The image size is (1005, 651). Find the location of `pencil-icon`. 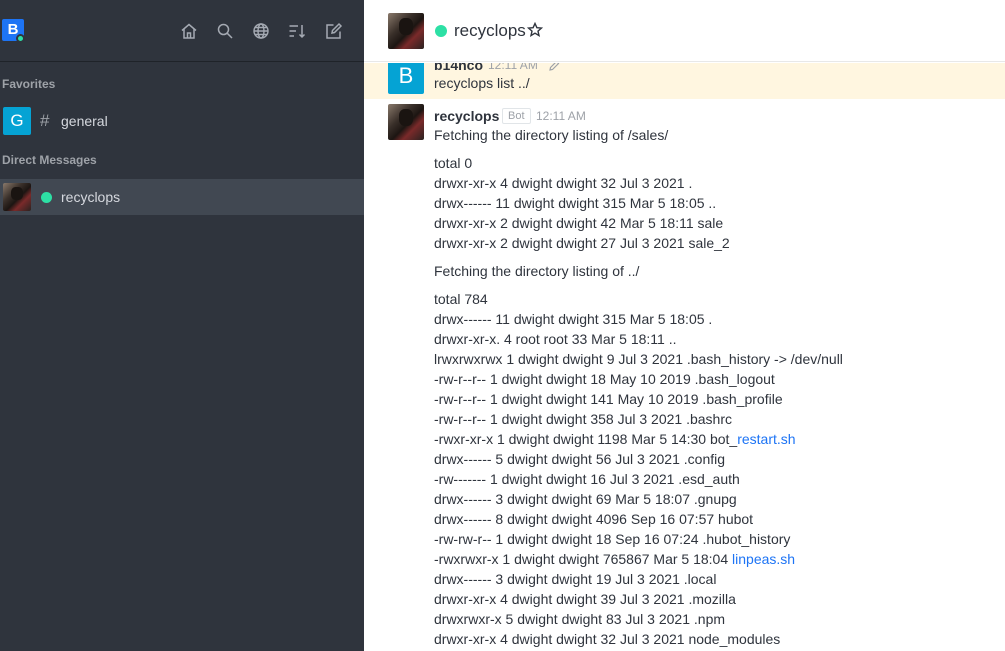

pencil-icon is located at coordinates (554, 67).